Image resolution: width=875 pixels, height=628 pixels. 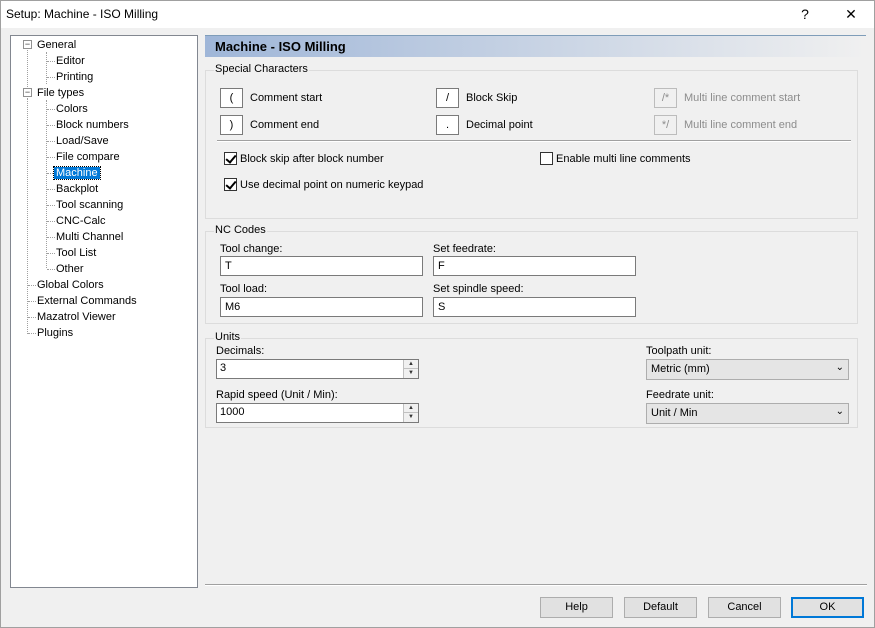 What do you see at coordinates (231, 125) in the screenshot?
I see `comment-end-char: )` at bounding box center [231, 125].